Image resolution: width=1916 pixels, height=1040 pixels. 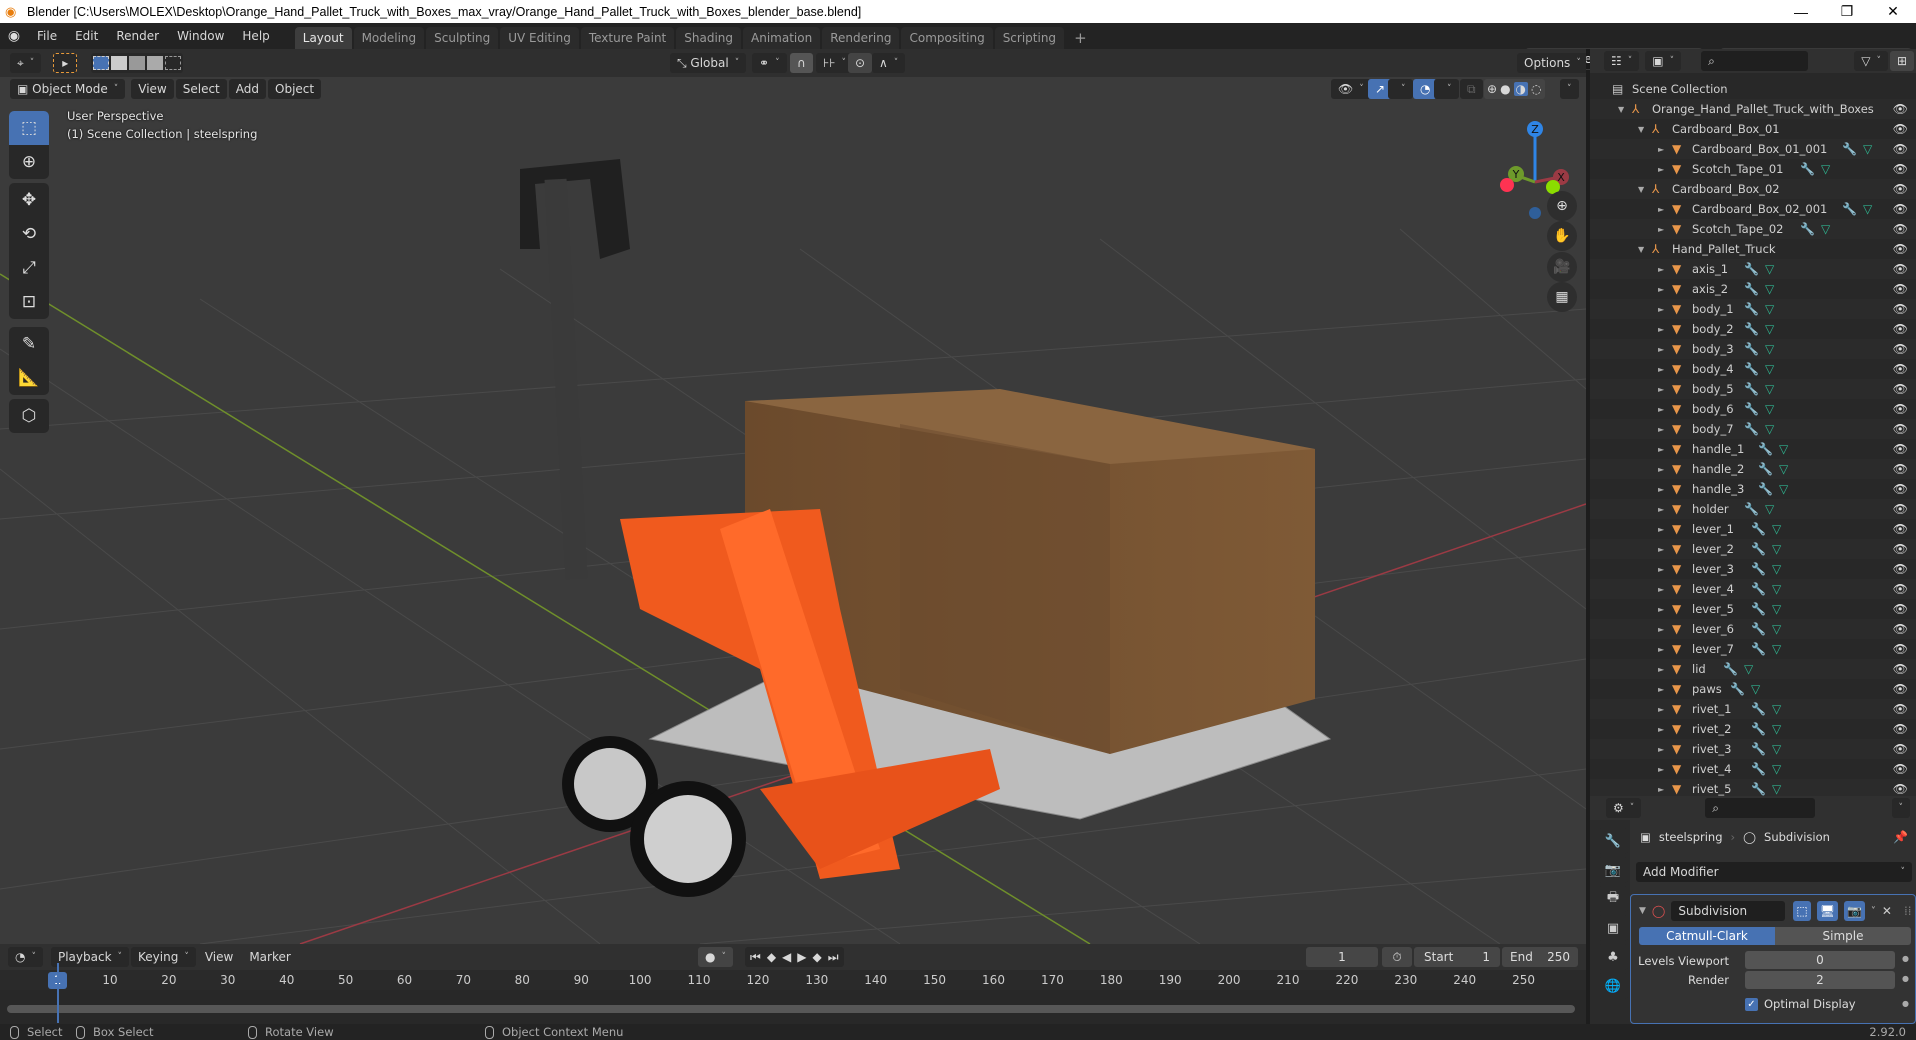 I want to click on outliner-editor-type-icon: ☷ ˅, so click(x=1622, y=61).